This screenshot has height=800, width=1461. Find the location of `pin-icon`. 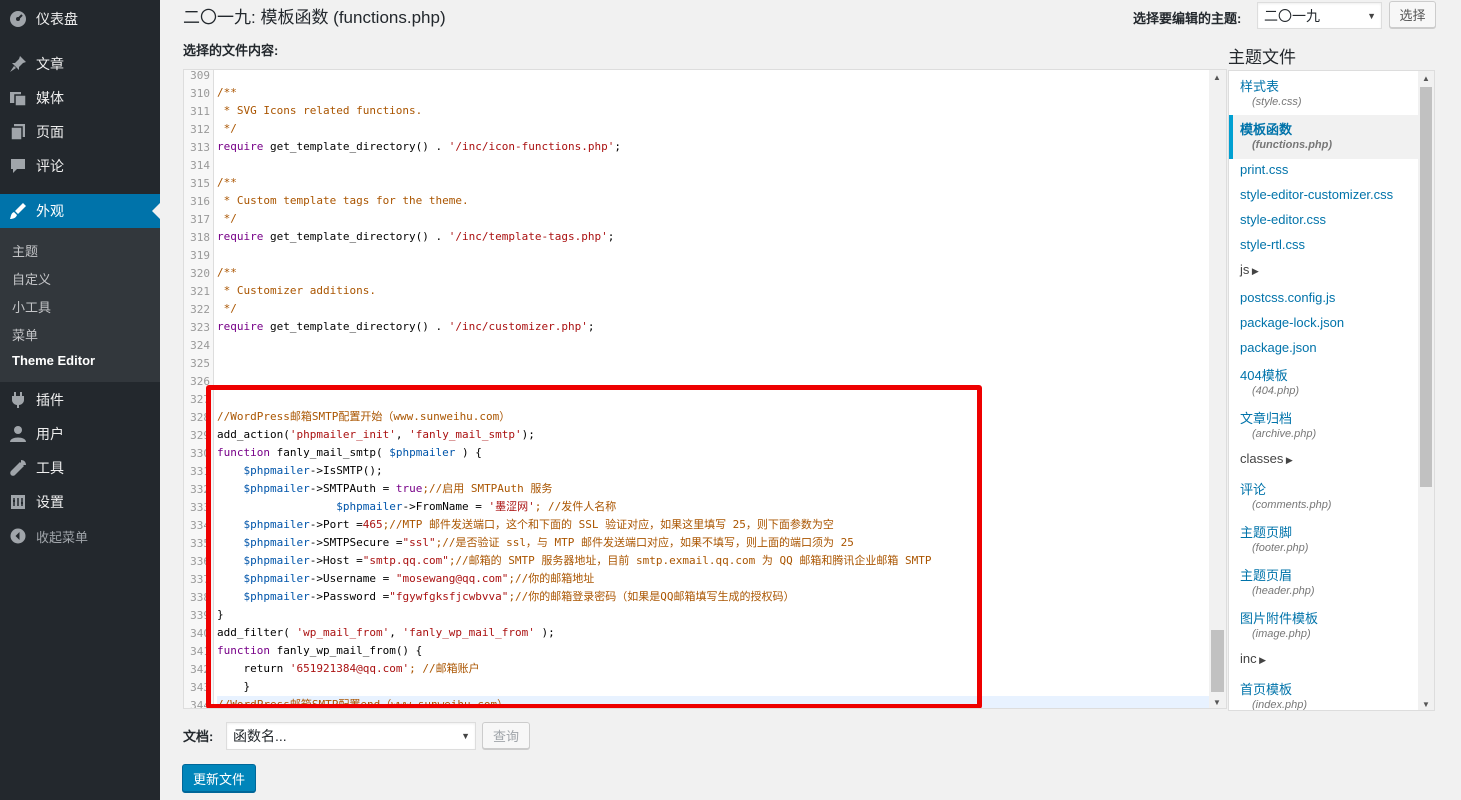

pin-icon is located at coordinates (18, 64).